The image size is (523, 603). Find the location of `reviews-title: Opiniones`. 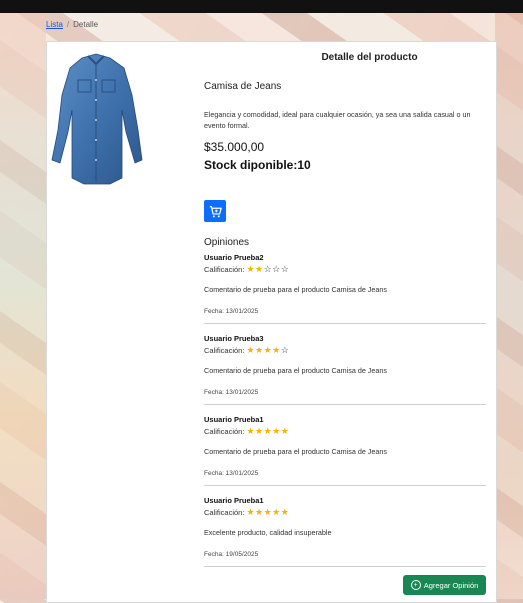

reviews-title: Opiniones is located at coordinates (227, 242).